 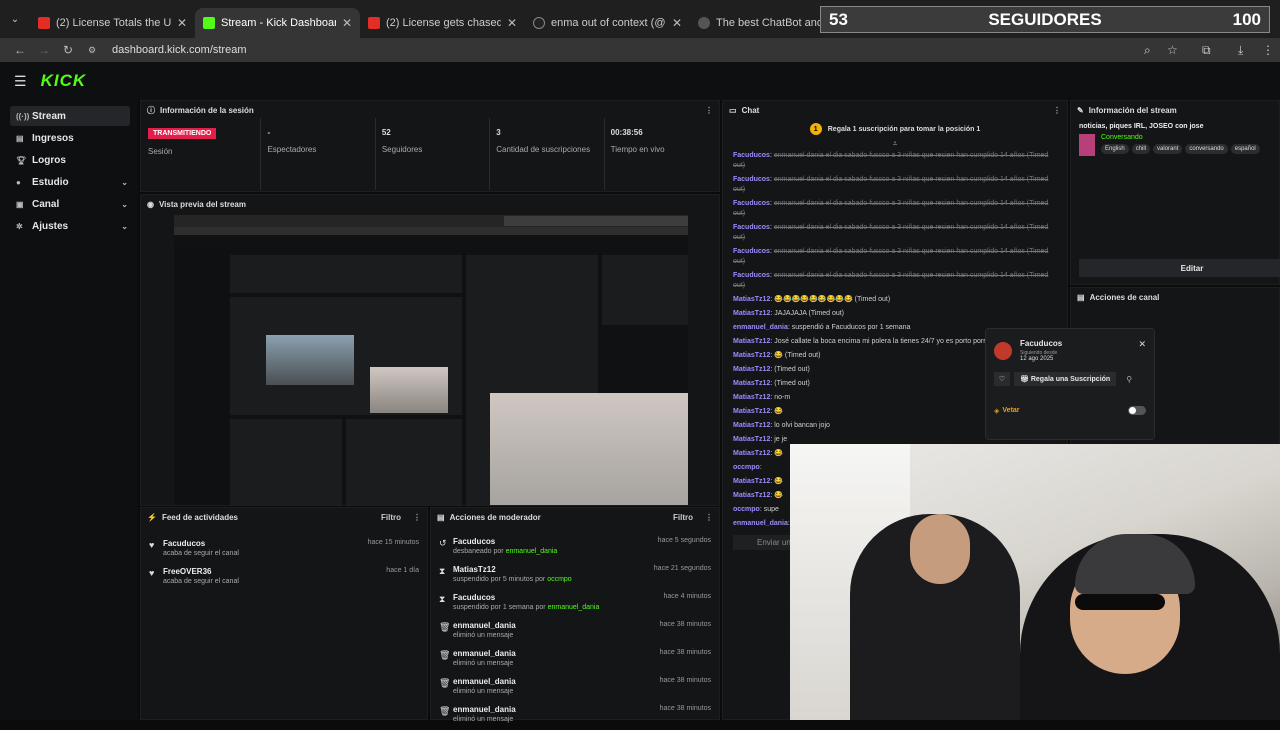 I want to click on stream-category: Conversando, so click(x=1180, y=137).